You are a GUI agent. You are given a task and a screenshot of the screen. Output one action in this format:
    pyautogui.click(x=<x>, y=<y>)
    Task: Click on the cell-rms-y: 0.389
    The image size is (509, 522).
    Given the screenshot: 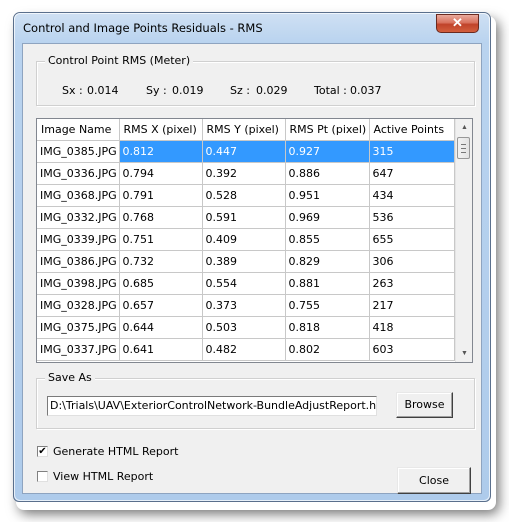 What is the action you would take?
    pyautogui.click(x=244, y=261)
    